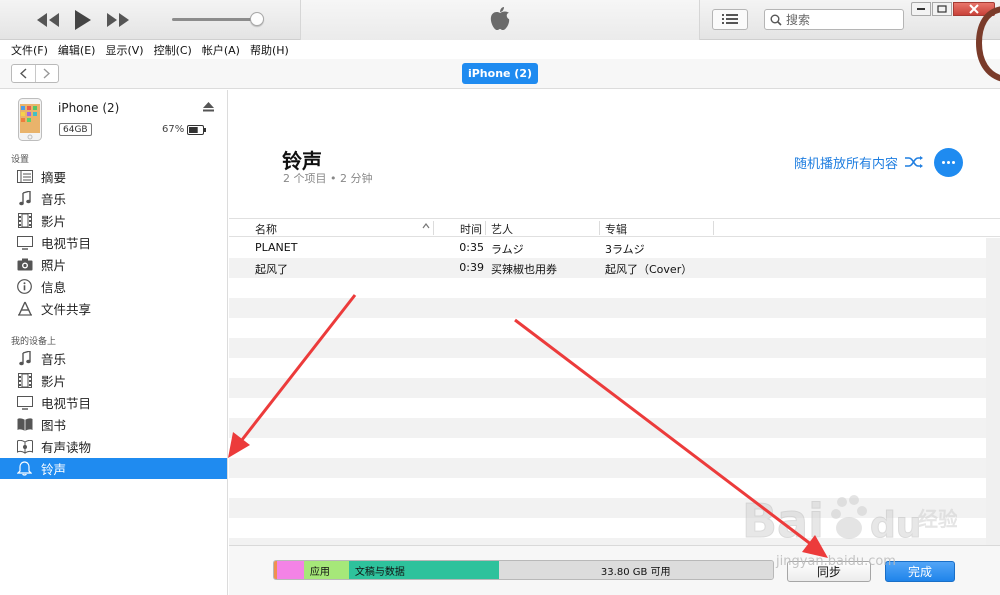 The image size is (1000, 595). I want to click on cell-name: 起风了, so click(271, 269).